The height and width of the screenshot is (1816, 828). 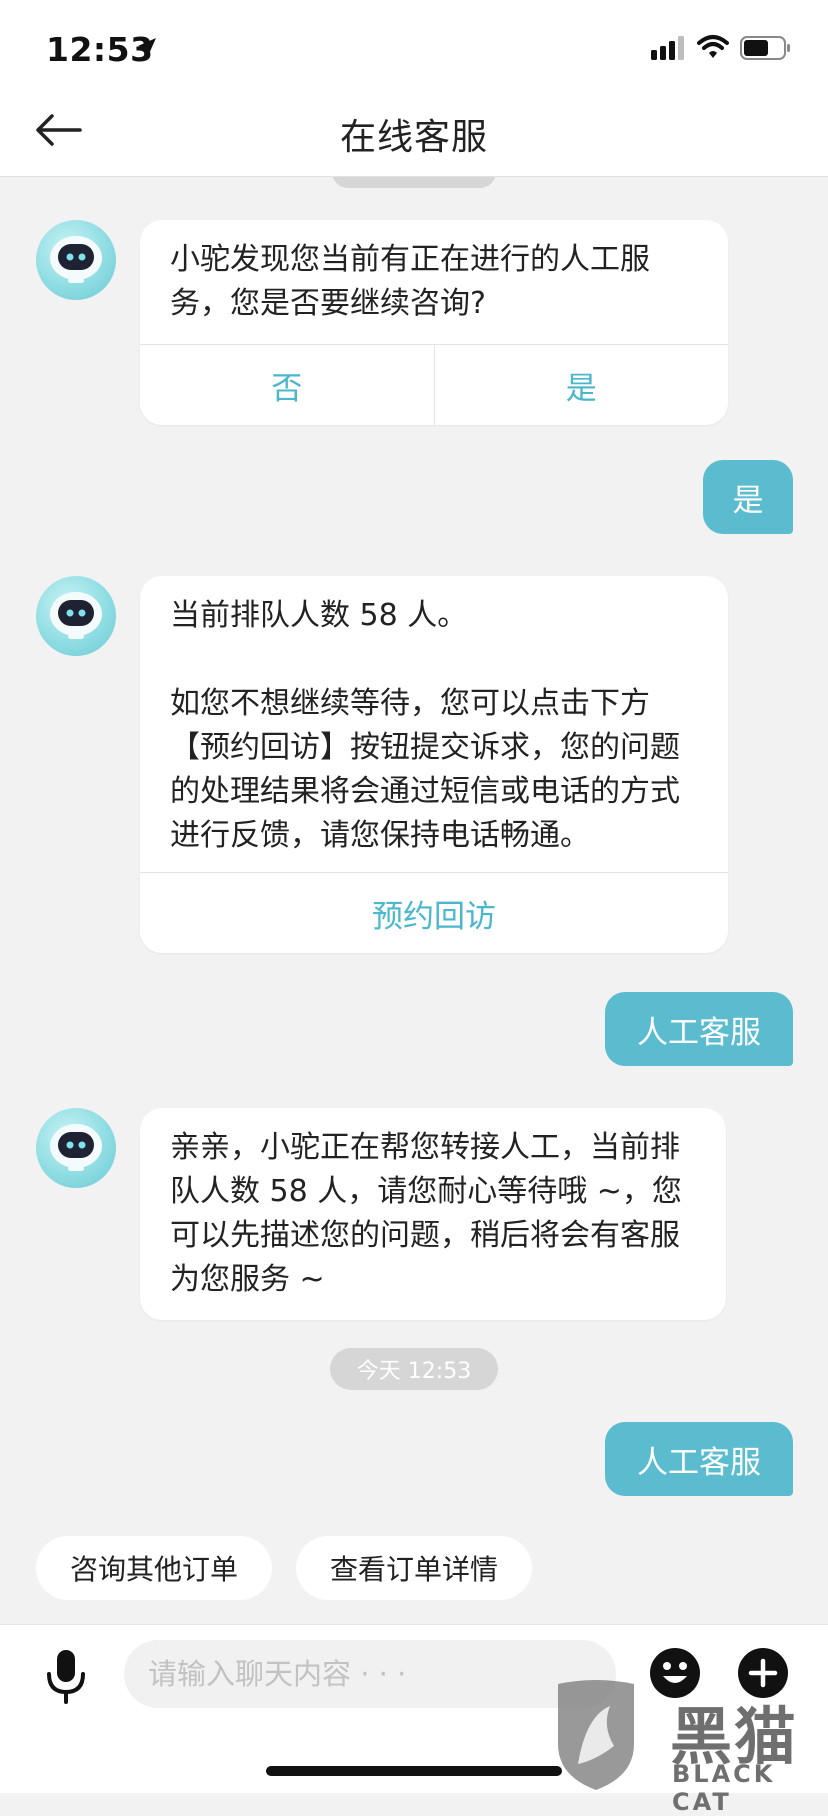 I want to click on watermark-en-text: BLACK CAT, so click(x=724, y=1788).